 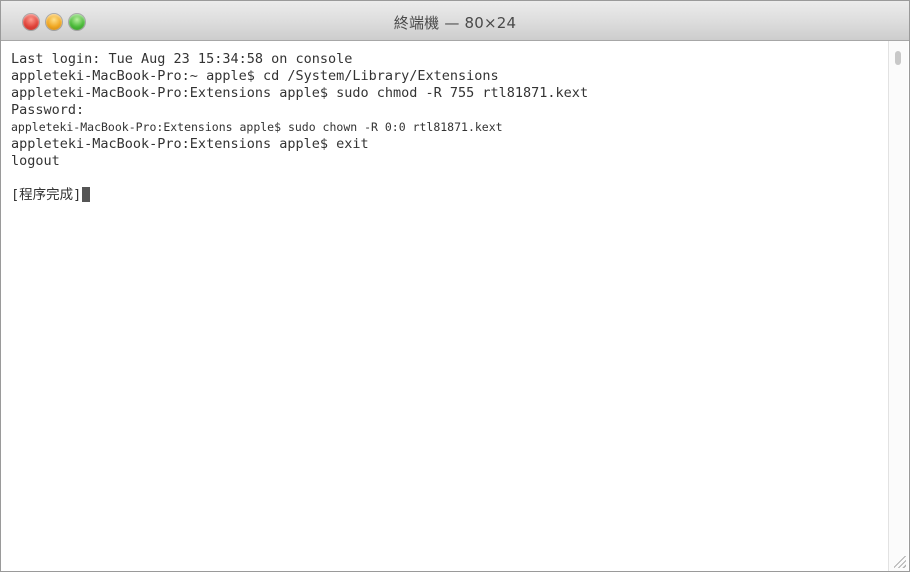 I want to click on vertical-scrollbar, so click(x=898, y=306).